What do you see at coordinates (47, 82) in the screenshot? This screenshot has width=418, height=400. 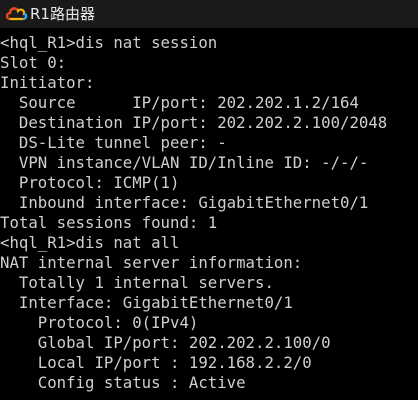 I see `terminal-line: Initiator:` at bounding box center [47, 82].